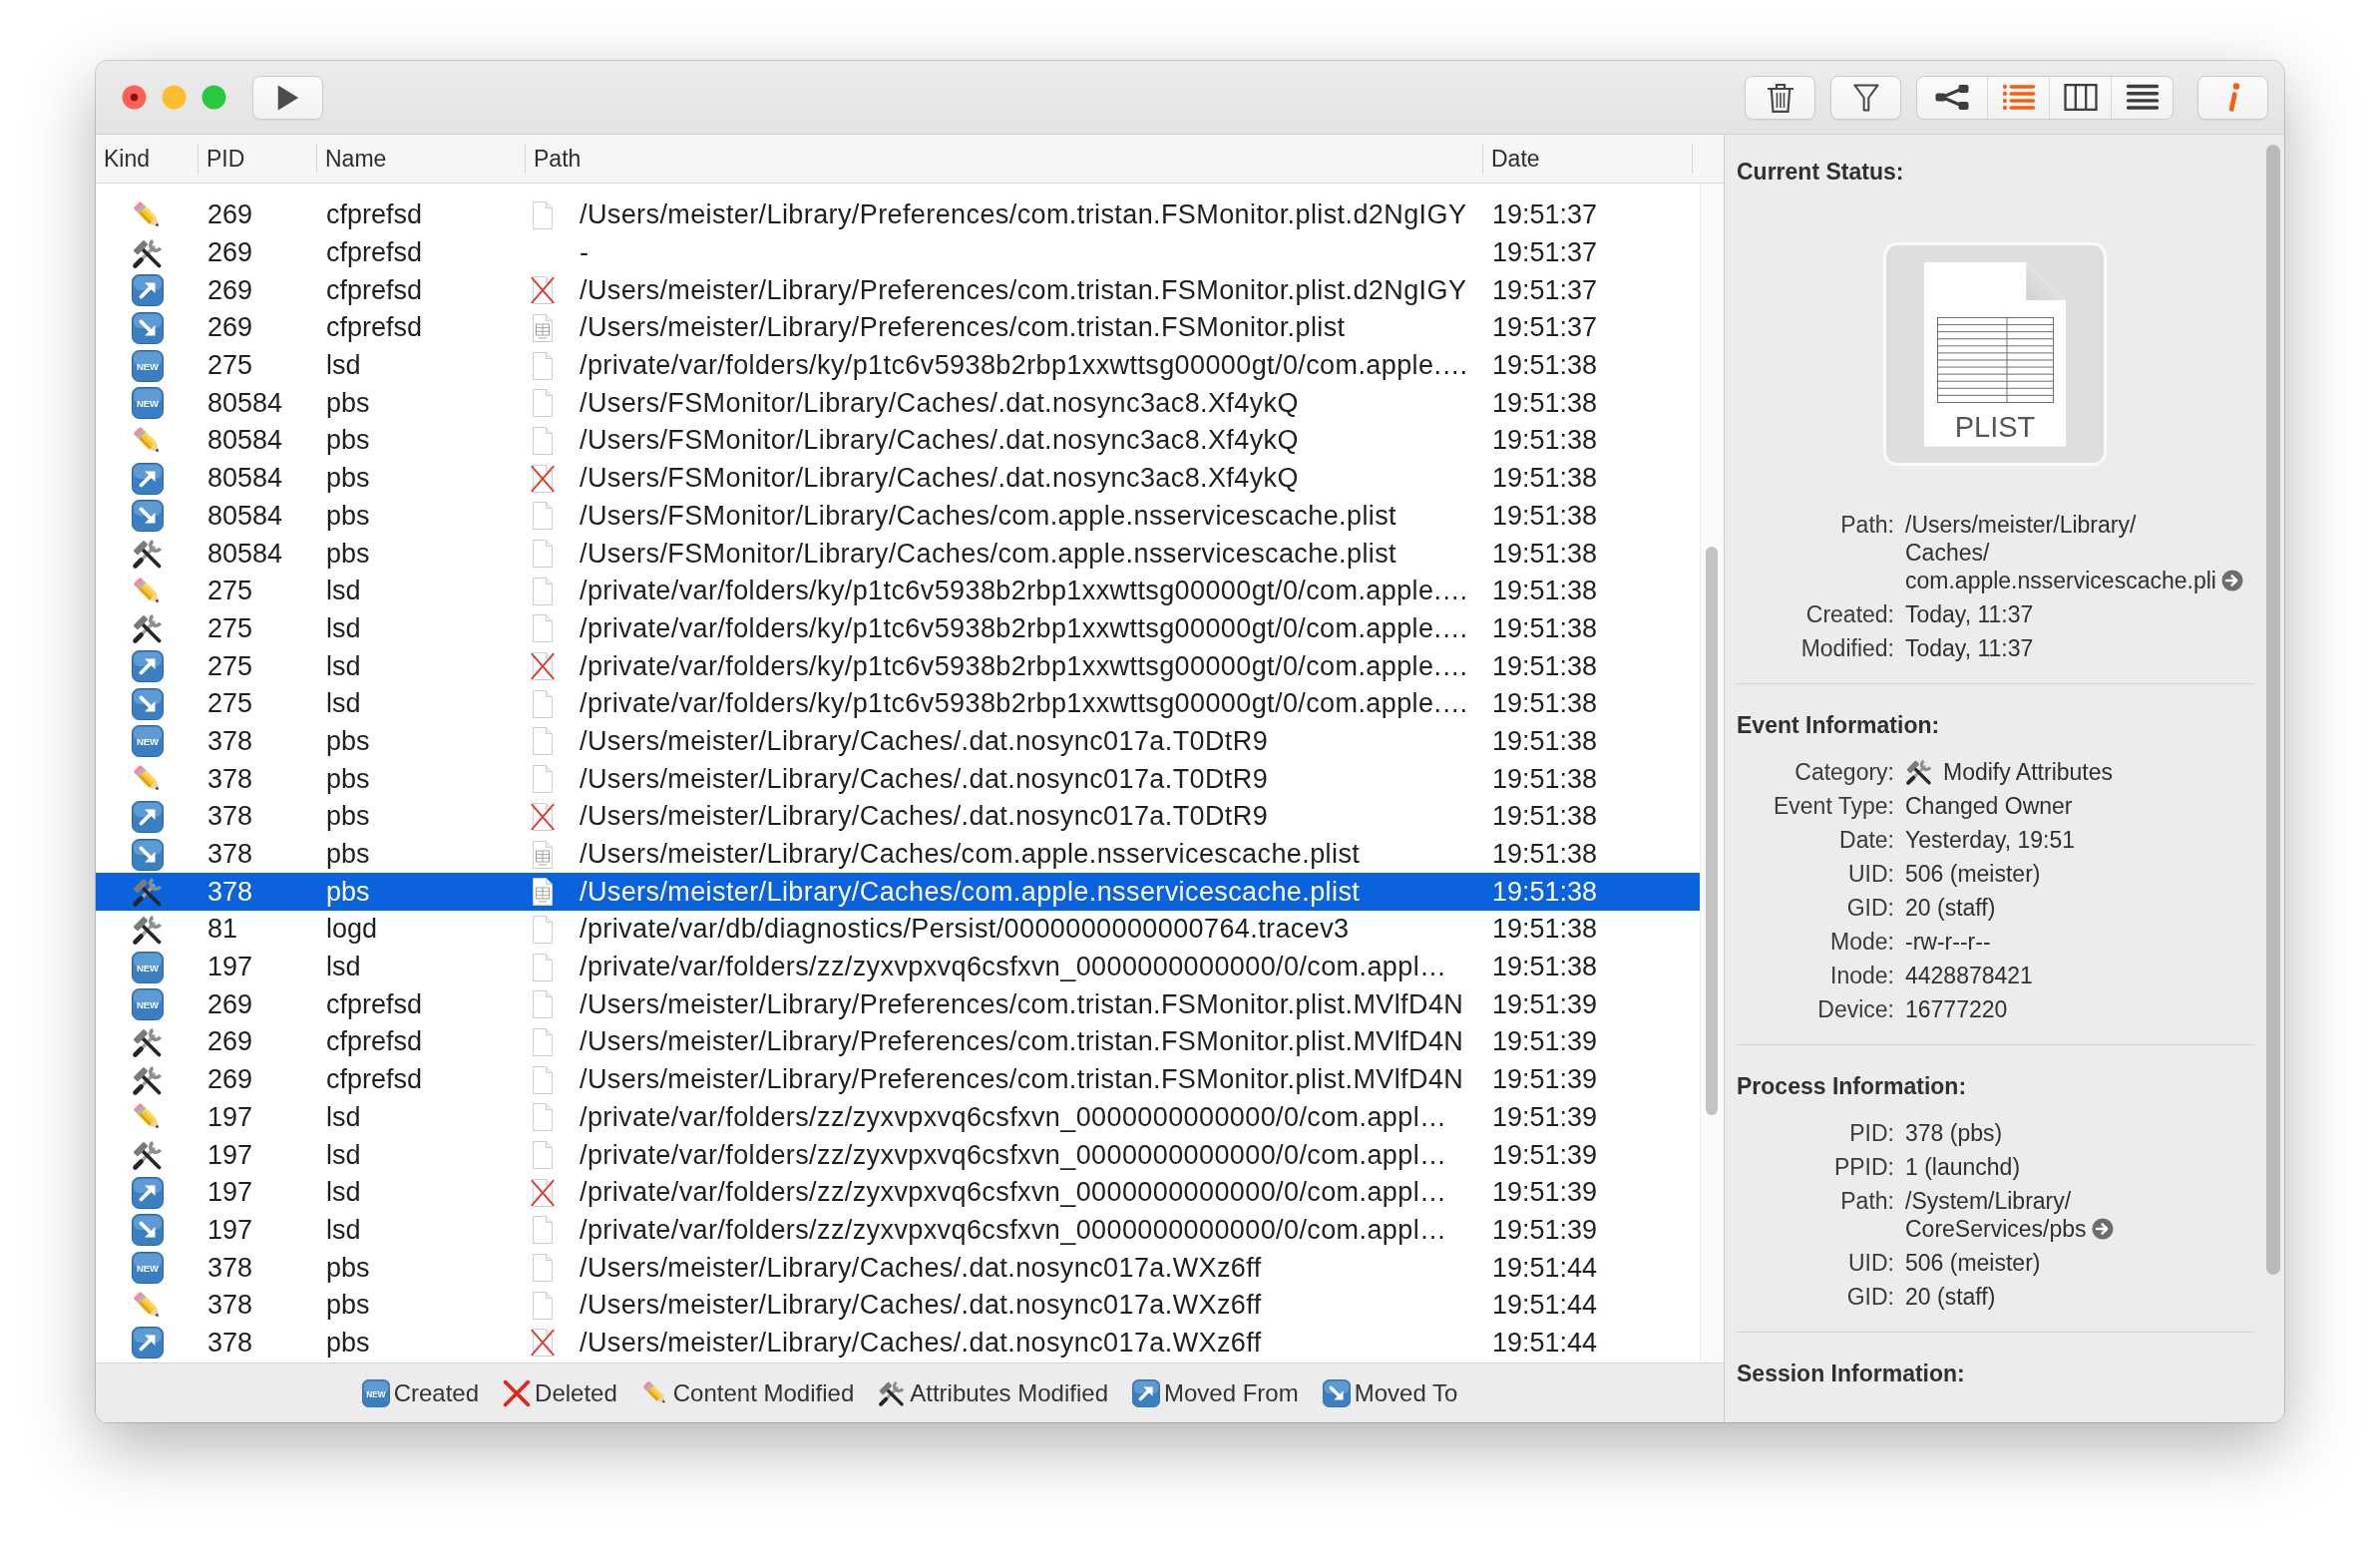 Image resolution: width=2380 pixels, height=1556 pixels. I want to click on column-header: PID, so click(257, 159).